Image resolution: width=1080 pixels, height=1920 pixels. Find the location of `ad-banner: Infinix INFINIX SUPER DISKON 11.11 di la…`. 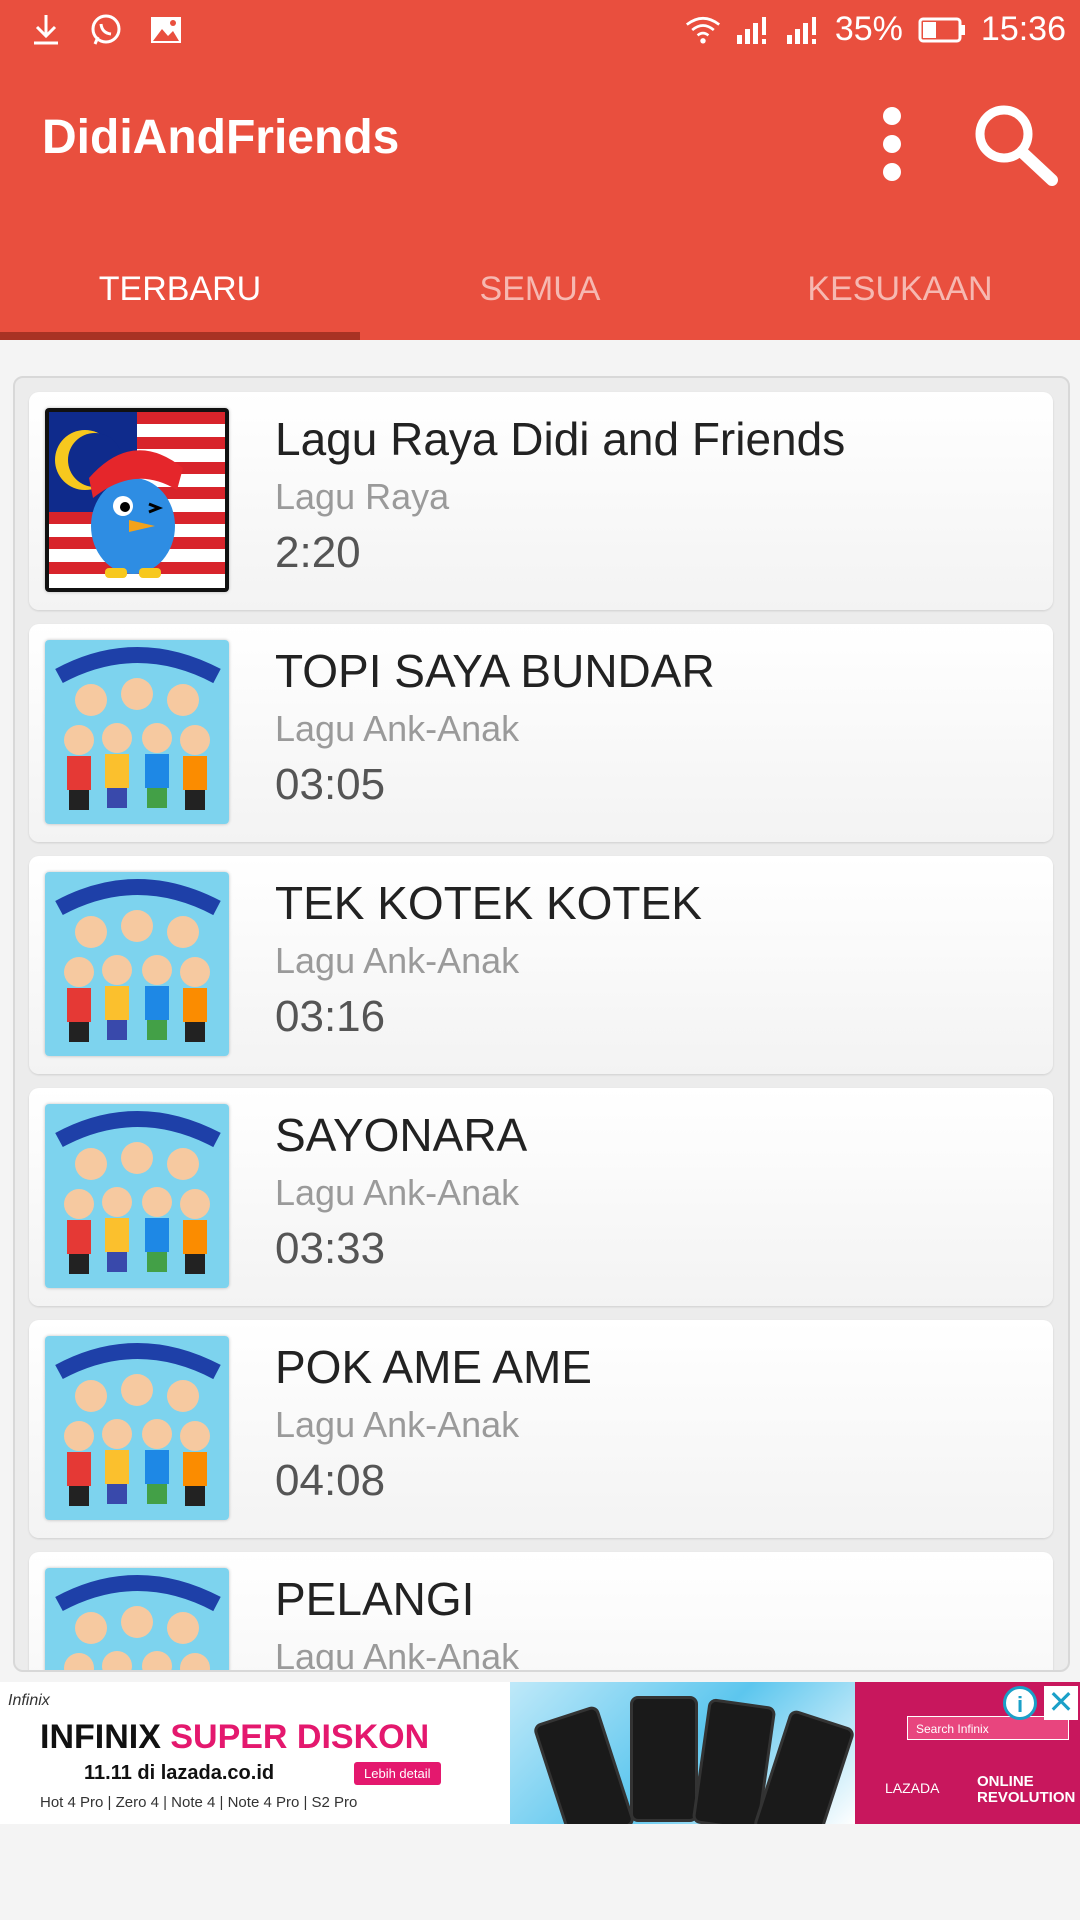

ad-banner: Infinix INFINIX SUPER DISKON 11.11 di la… is located at coordinates (540, 1753).